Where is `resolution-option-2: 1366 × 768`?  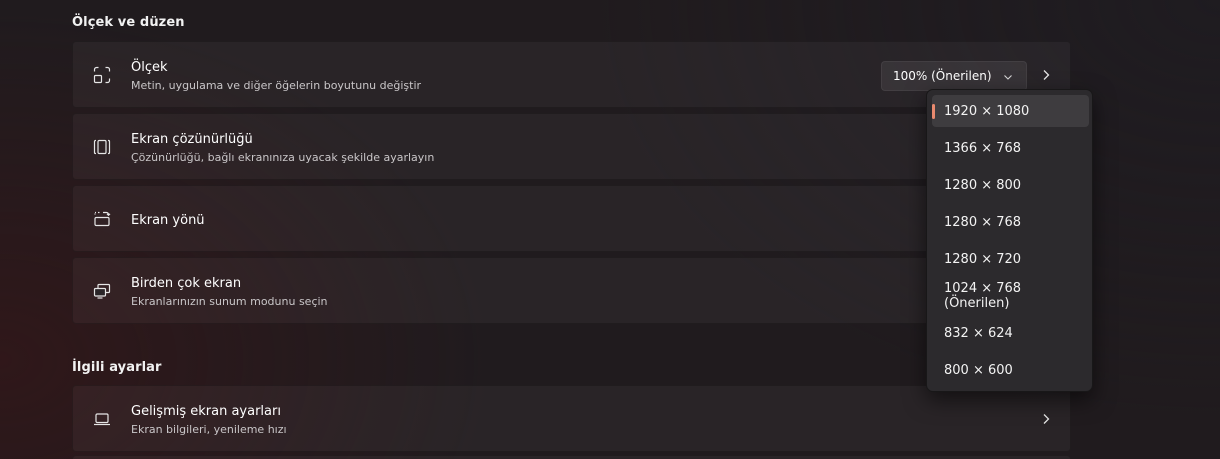
resolution-option-2: 1366 × 768 is located at coordinates (1010, 148).